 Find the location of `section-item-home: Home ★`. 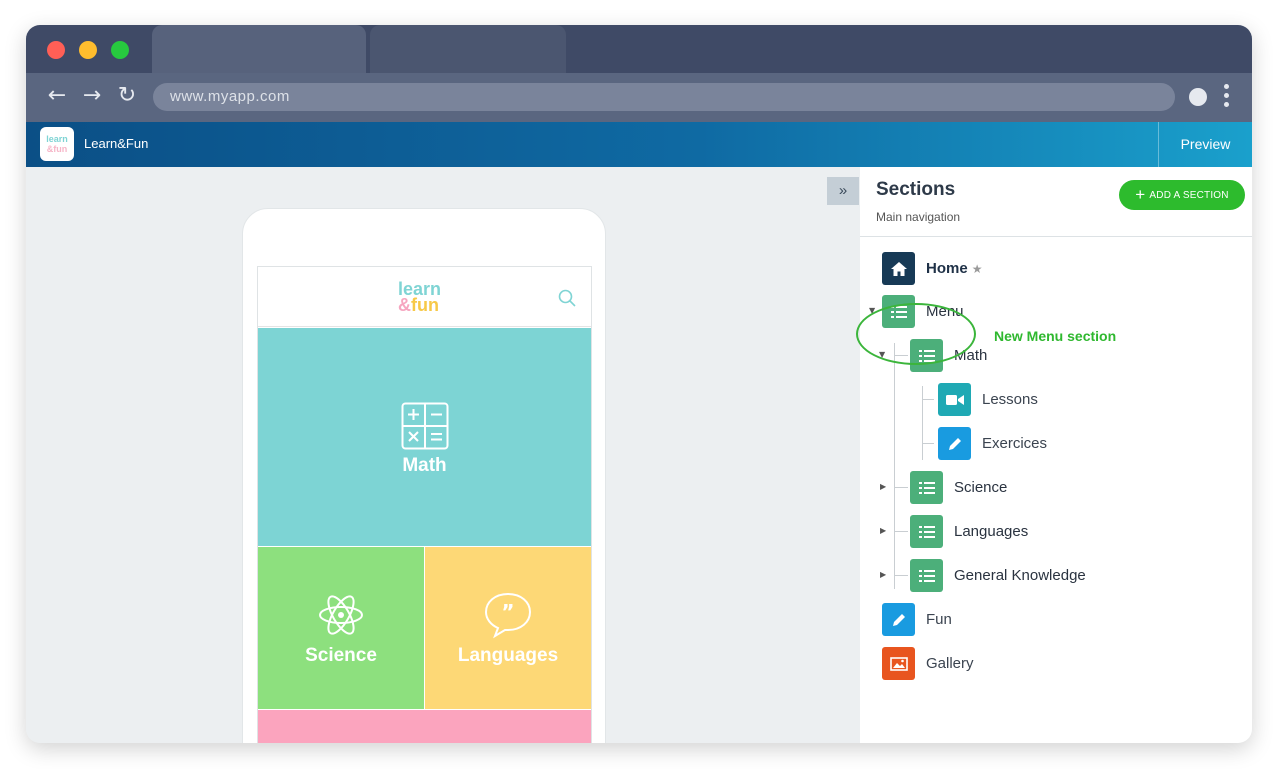

section-item-home: Home ★ is located at coordinates (982, 268).